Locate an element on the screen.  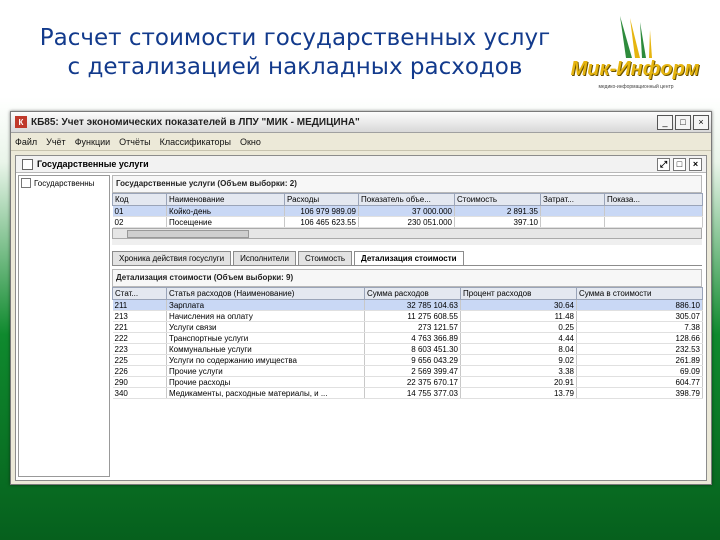
table-row: 211 Зарплата 32 785 104.63 30.64 886.10 is located at coordinates (407, 305).